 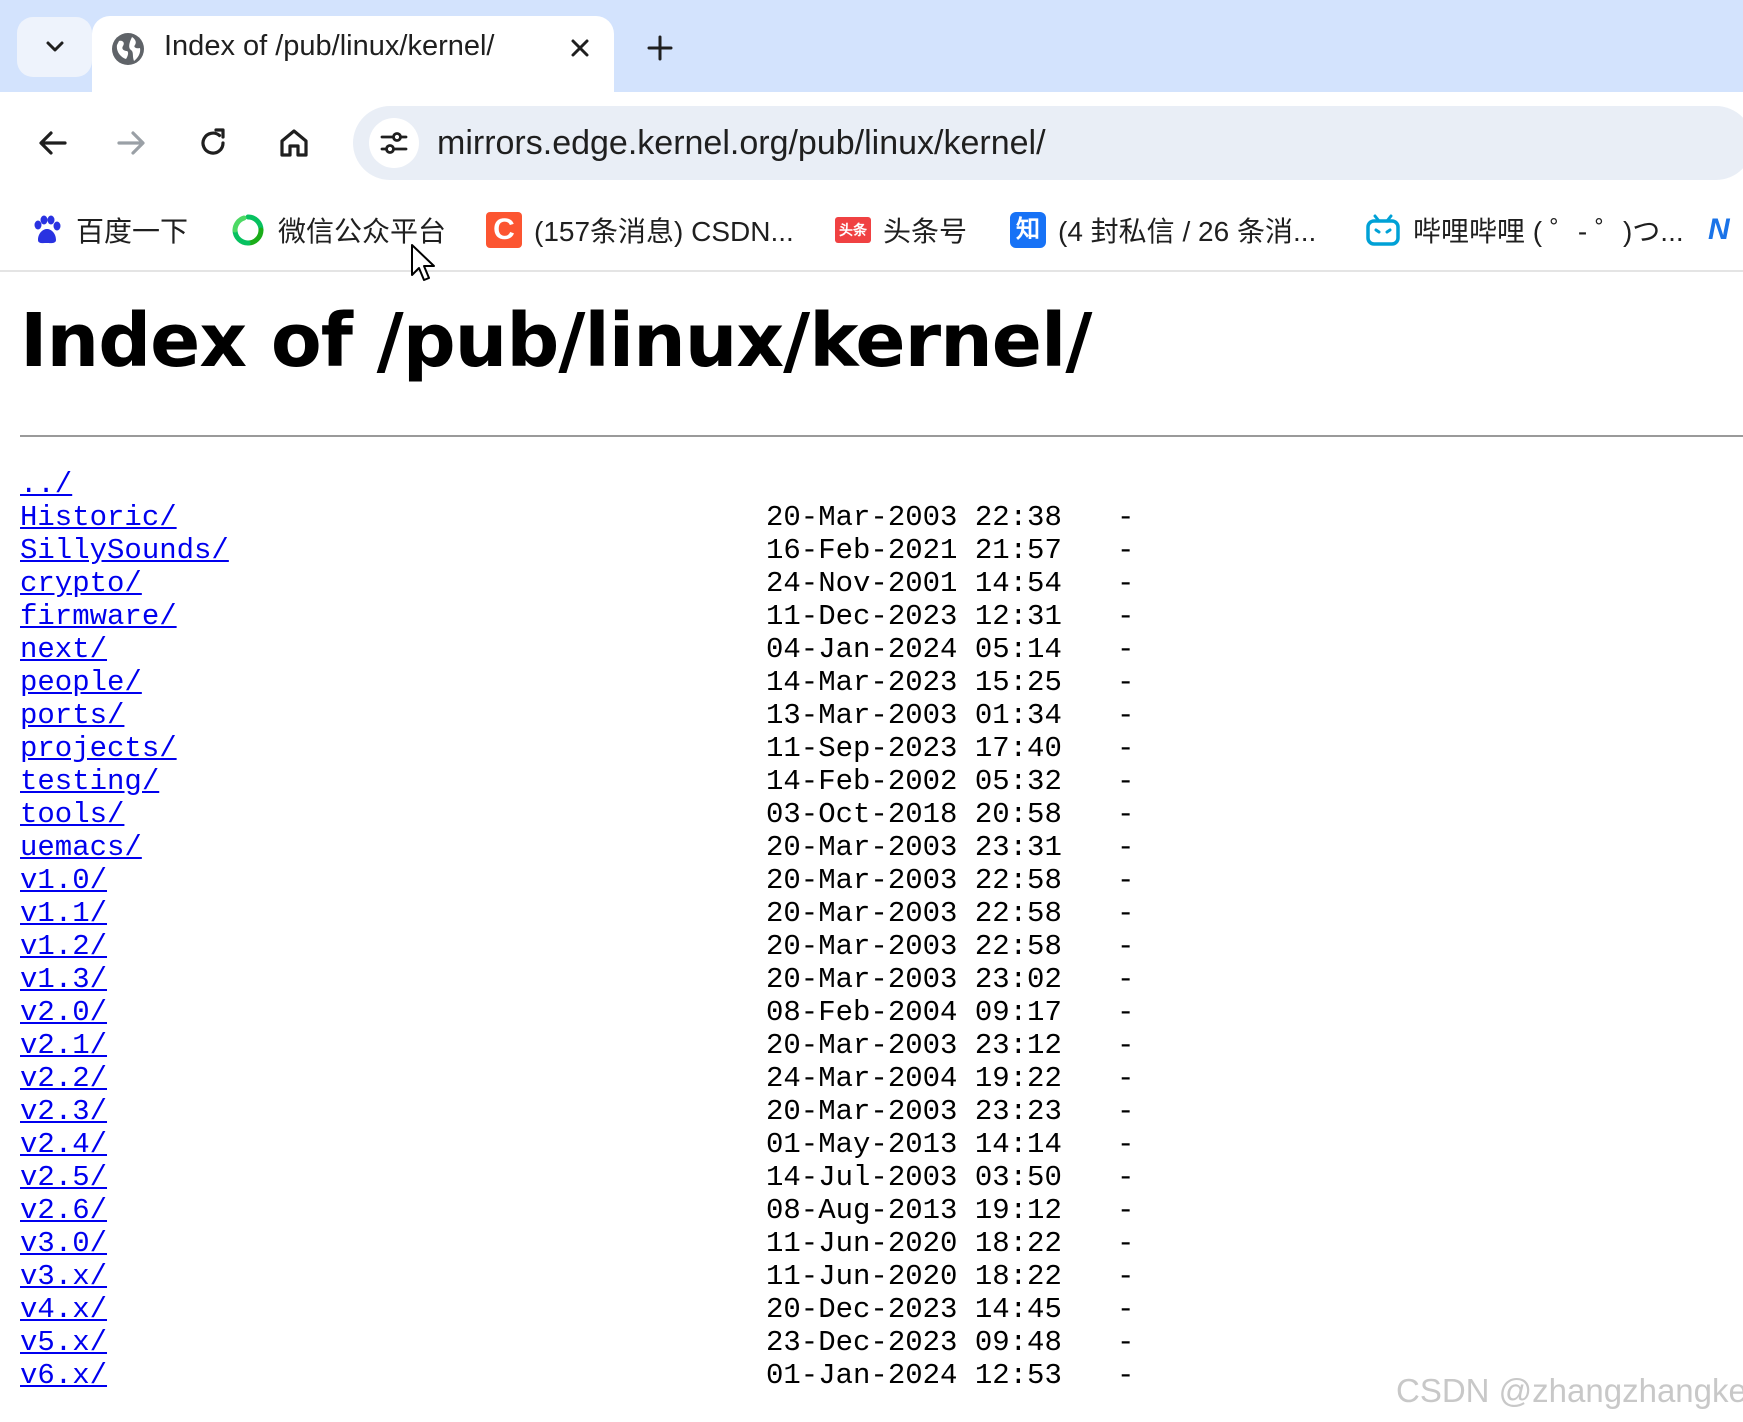 What do you see at coordinates (63, 1012) in the screenshot?
I see `directory-link: v2.0/` at bounding box center [63, 1012].